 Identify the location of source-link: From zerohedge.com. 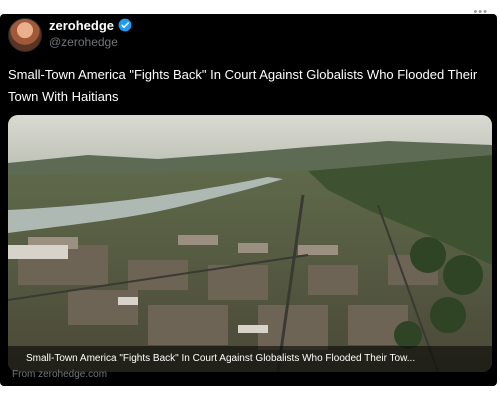
(59, 374).